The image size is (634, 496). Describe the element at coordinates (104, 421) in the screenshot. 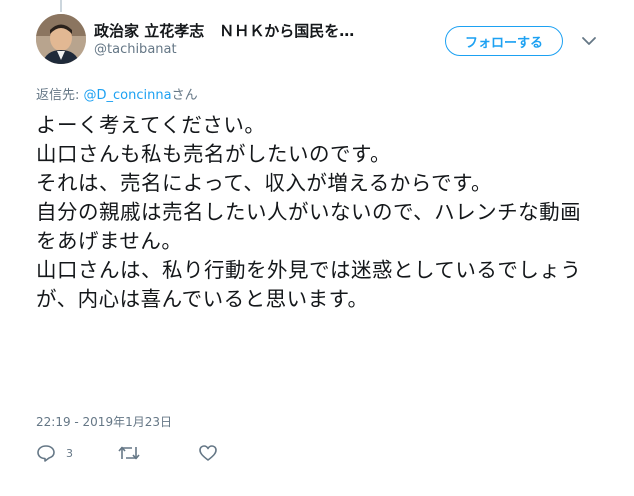

I see `tweet-timestamp: 22:19 - 2019年1月23日` at that location.